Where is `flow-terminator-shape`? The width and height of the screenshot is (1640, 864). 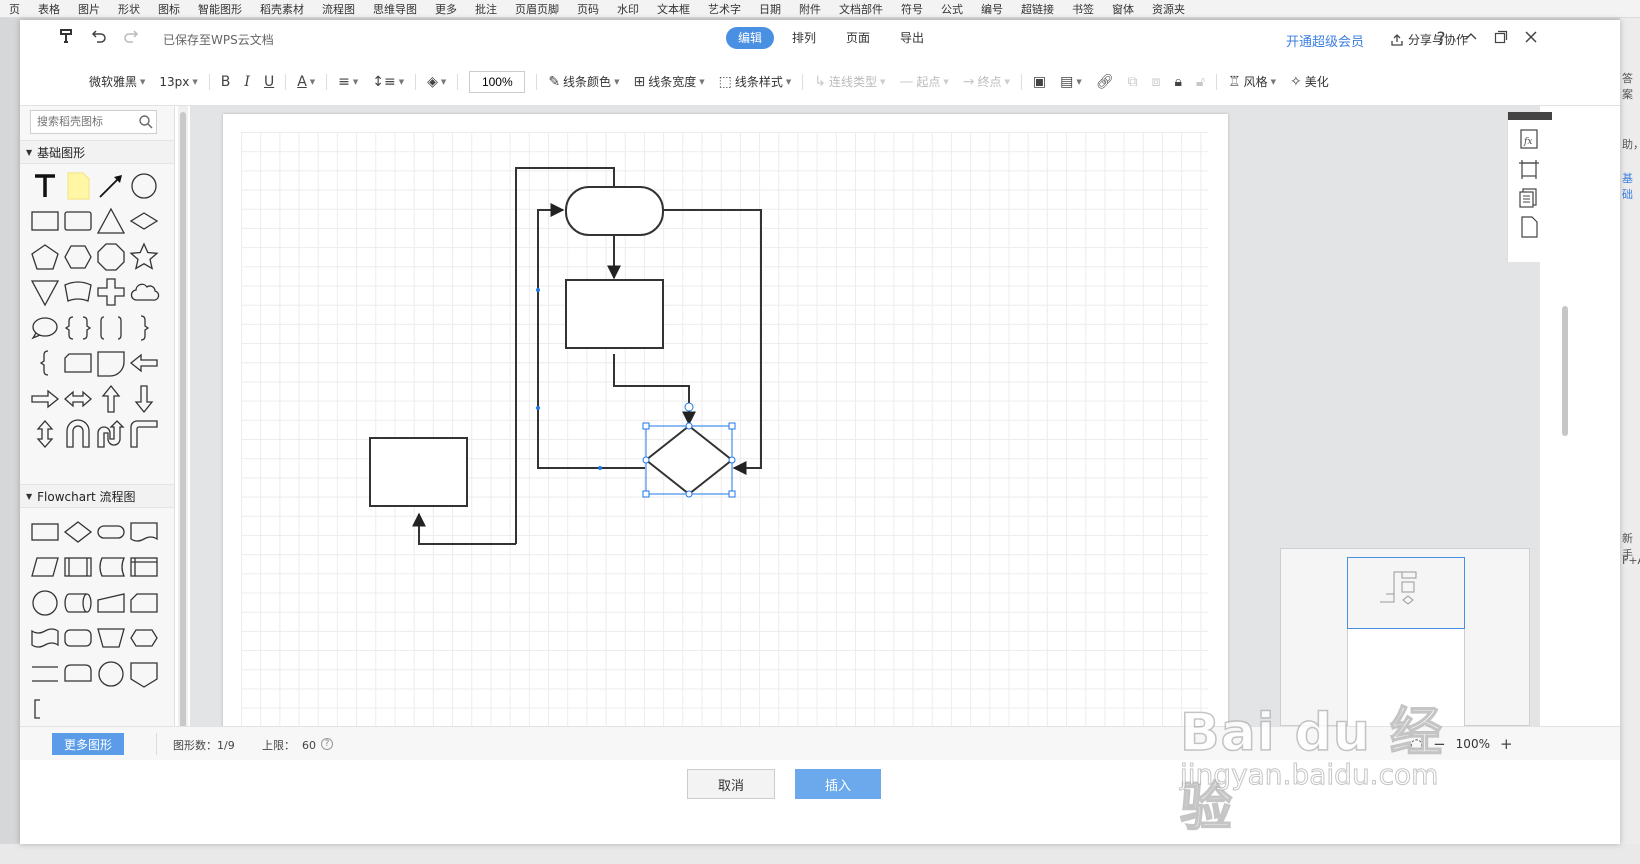 flow-terminator-shape is located at coordinates (614, 211).